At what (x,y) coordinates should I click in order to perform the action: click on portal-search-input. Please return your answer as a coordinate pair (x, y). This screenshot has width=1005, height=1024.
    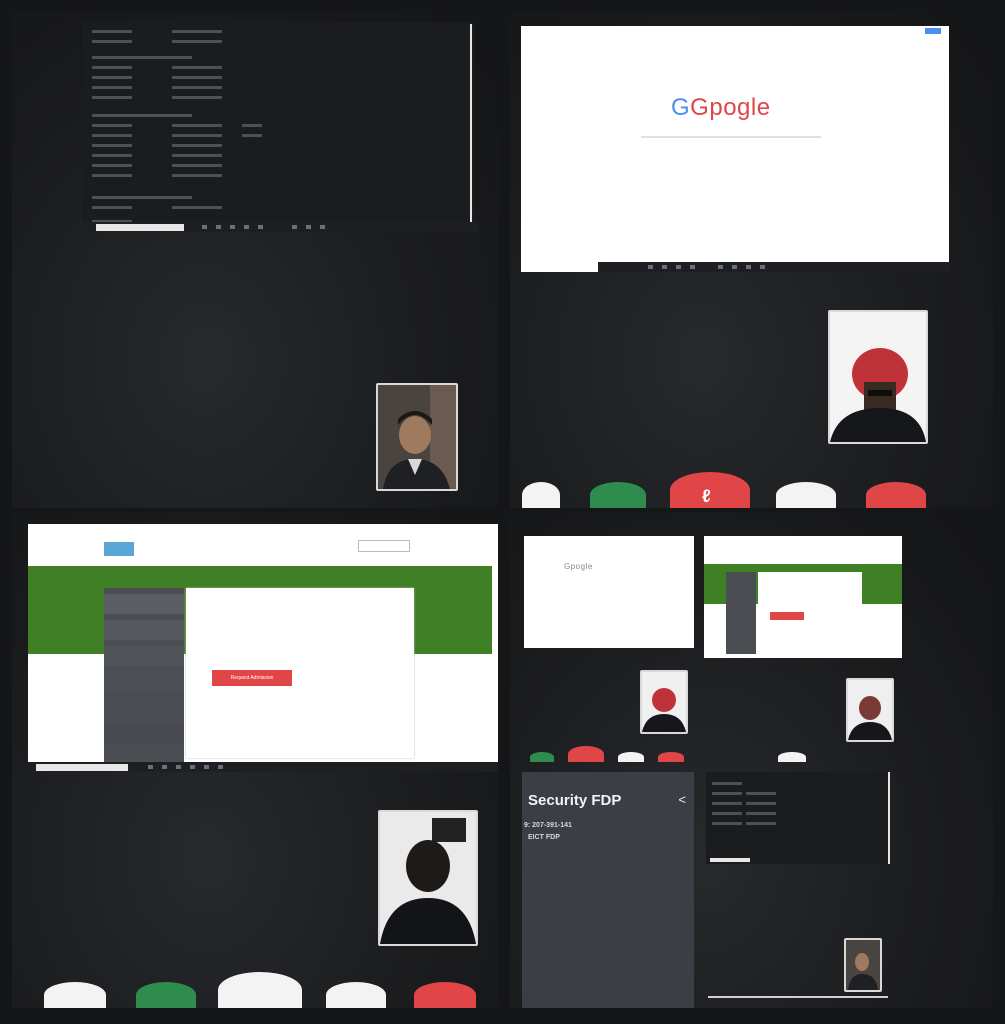
    Looking at the image, I should click on (384, 546).